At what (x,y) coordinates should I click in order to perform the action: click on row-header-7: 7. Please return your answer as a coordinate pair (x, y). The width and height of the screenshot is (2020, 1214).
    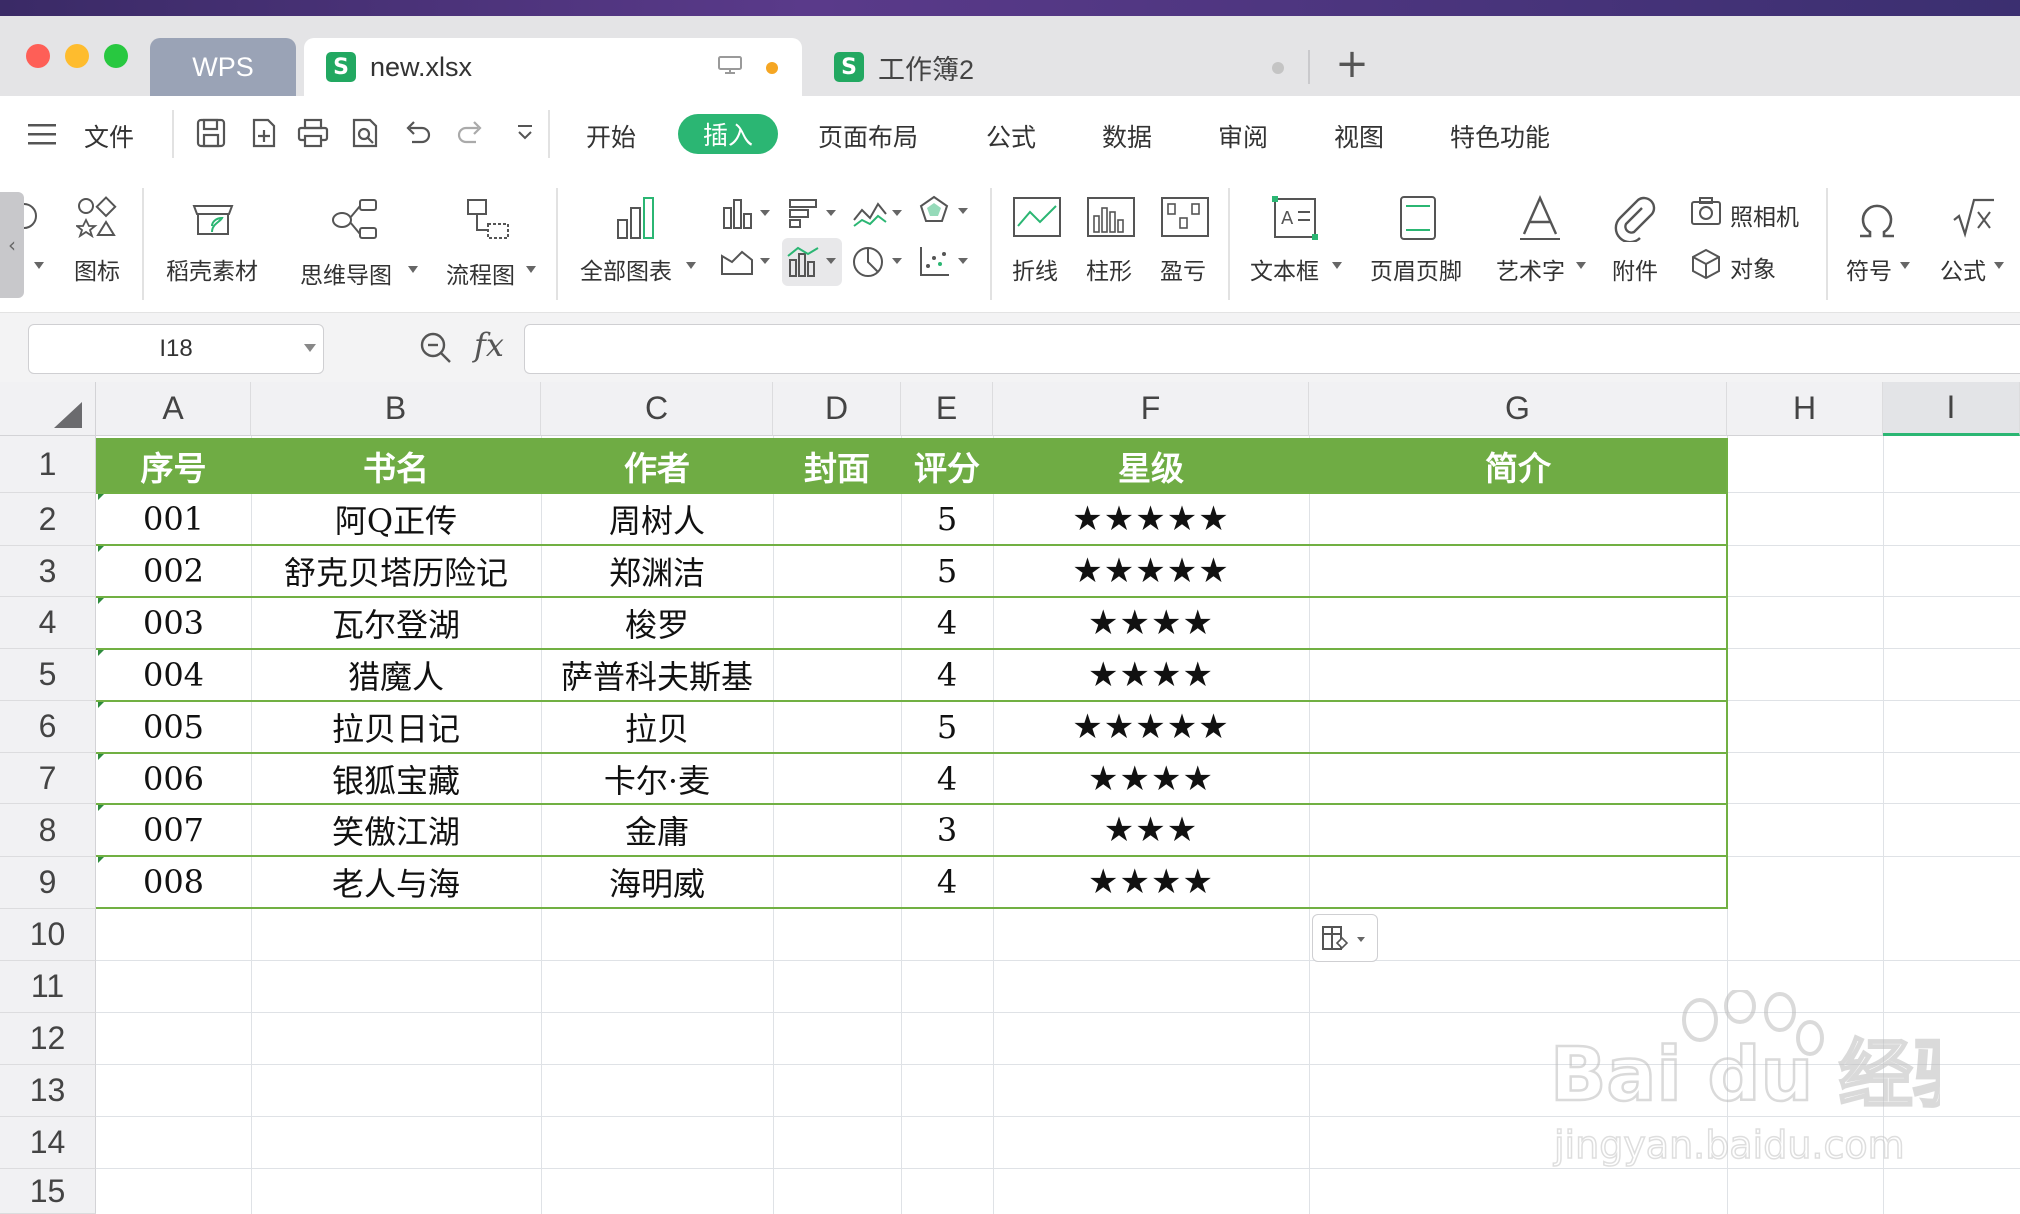
    Looking at the image, I should click on (48, 778).